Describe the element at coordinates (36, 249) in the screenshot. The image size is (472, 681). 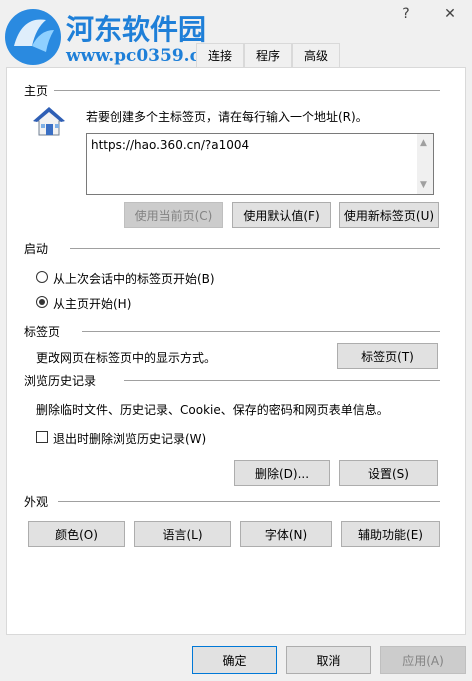
I see `startup-section-label: 启动` at that location.